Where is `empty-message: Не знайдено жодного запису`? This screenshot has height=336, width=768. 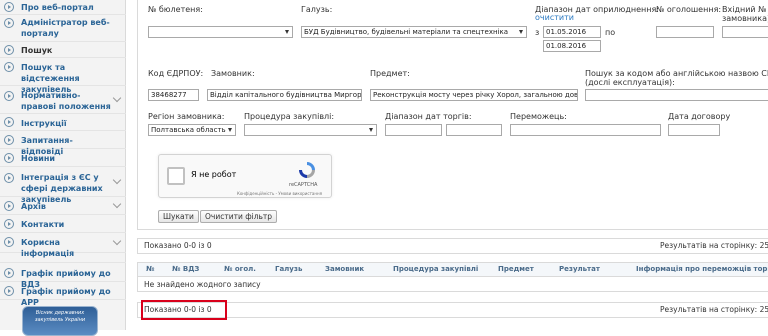
empty-message: Не знайдено жодного запису is located at coordinates (202, 284).